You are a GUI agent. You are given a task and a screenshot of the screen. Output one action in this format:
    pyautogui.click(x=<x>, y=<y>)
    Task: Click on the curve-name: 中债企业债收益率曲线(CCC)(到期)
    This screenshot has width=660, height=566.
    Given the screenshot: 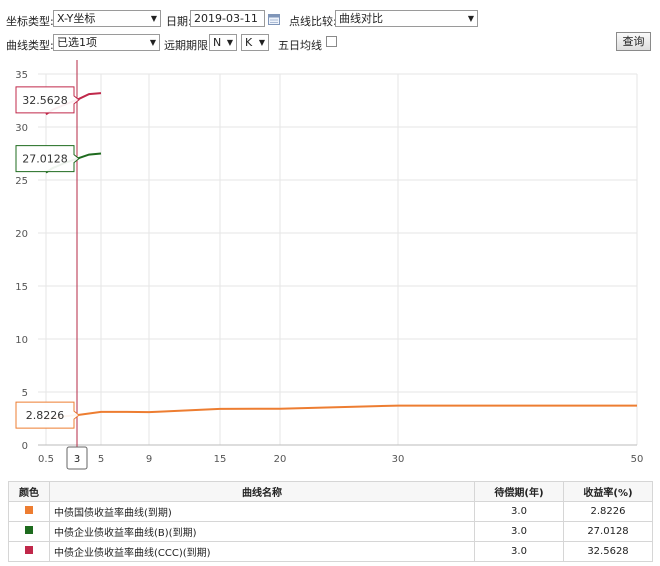 What is the action you would take?
    pyautogui.click(x=262, y=551)
    